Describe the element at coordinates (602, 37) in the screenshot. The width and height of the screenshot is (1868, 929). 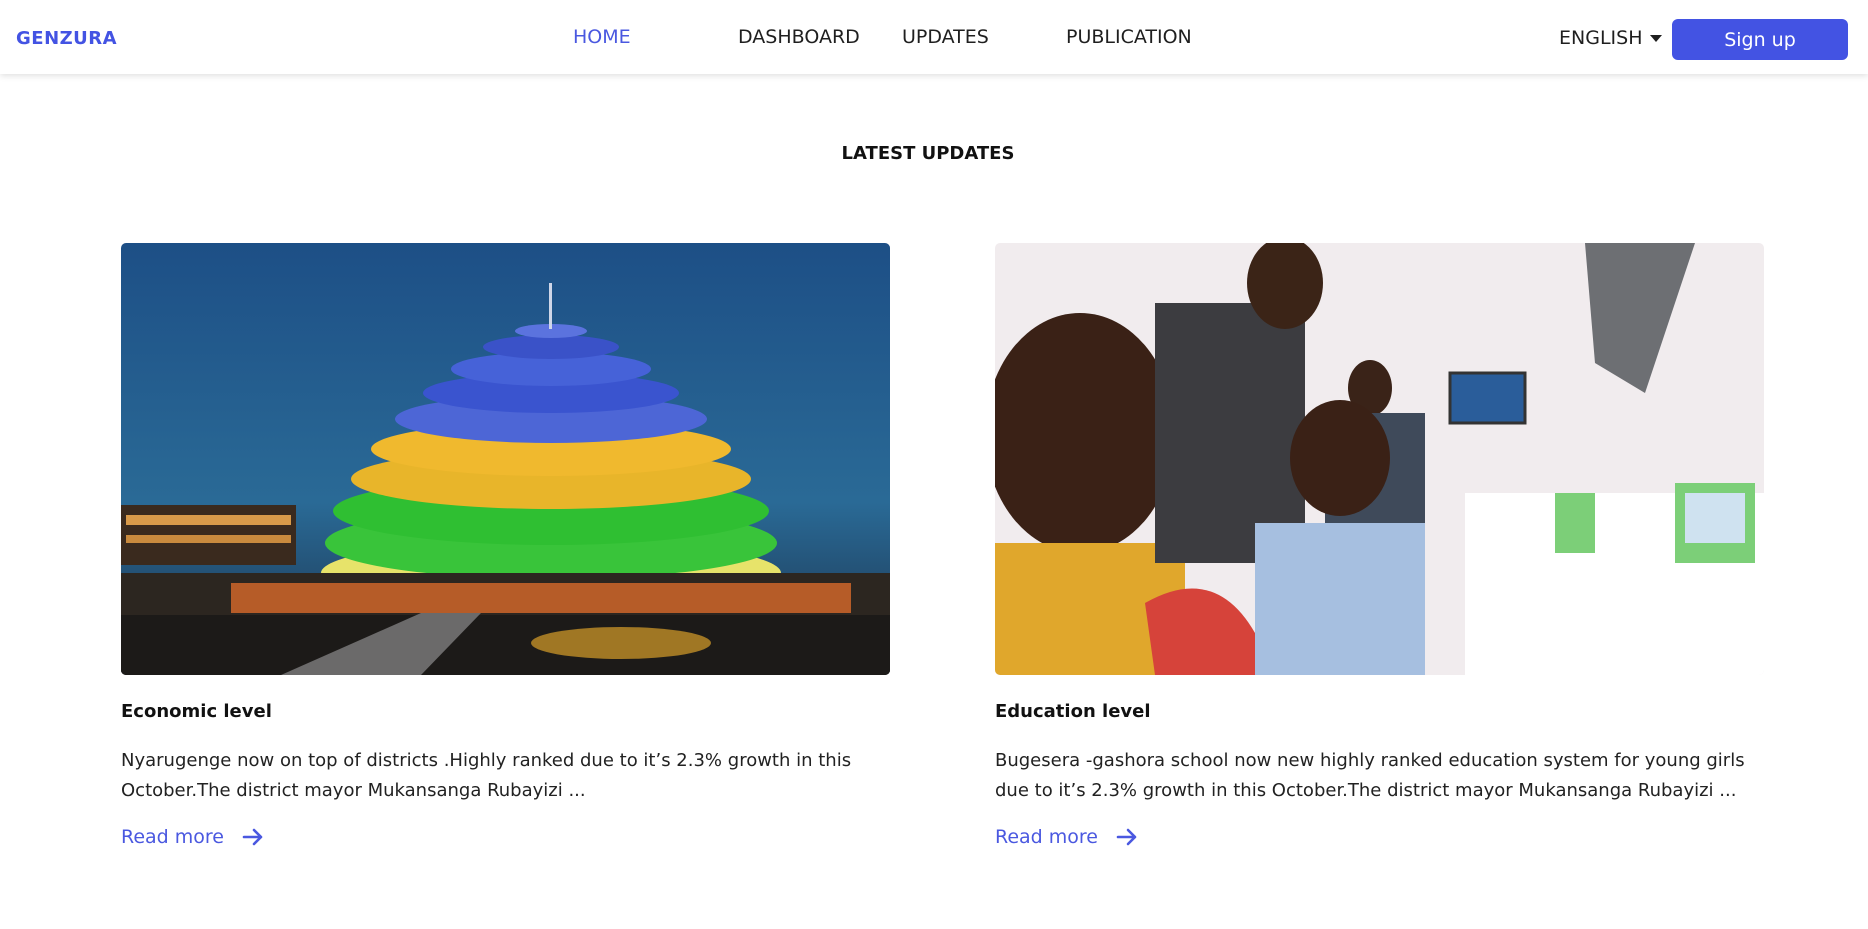
I see `nav-home: HOME` at that location.